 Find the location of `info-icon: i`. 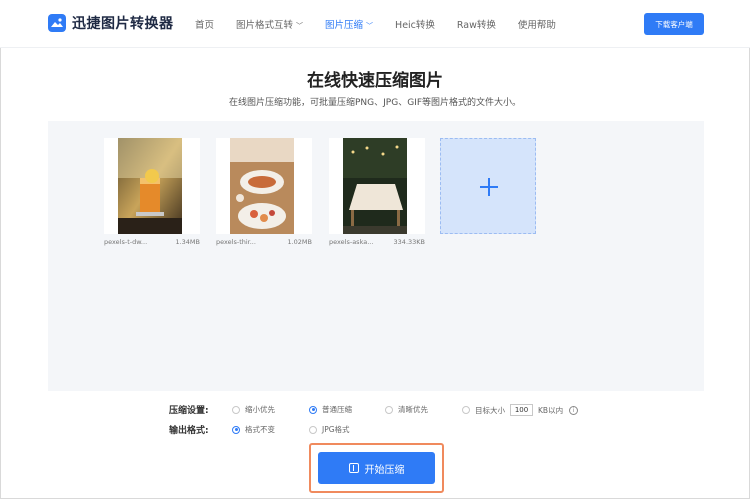

info-icon: i is located at coordinates (574, 410).